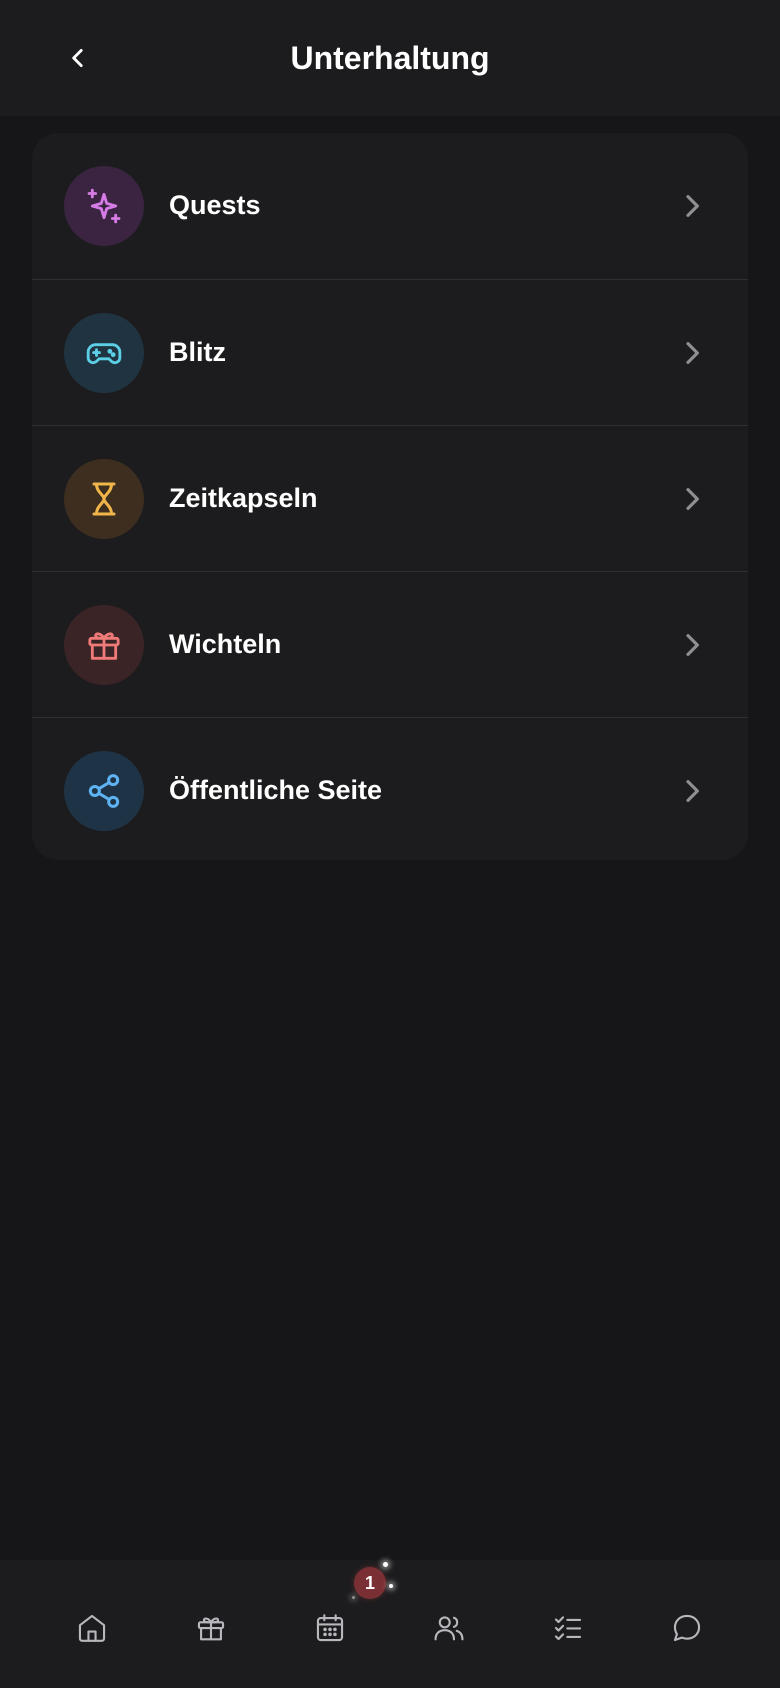 This screenshot has width=780, height=1688. I want to click on calendar-badge: 1, so click(370, 1583).